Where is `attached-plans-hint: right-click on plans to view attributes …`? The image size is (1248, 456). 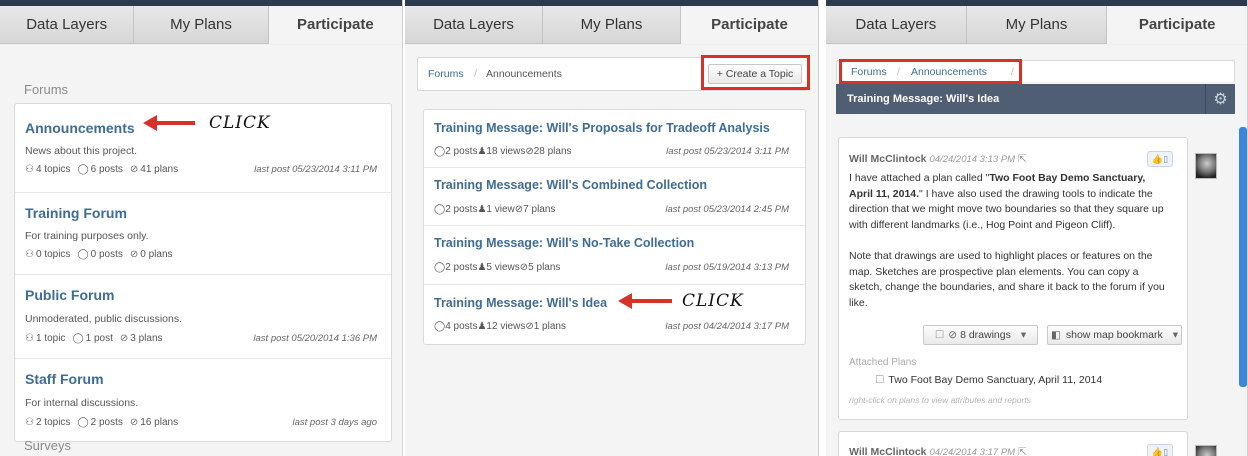 attached-plans-hint: right-click on plans to view attributes … is located at coordinates (940, 400).